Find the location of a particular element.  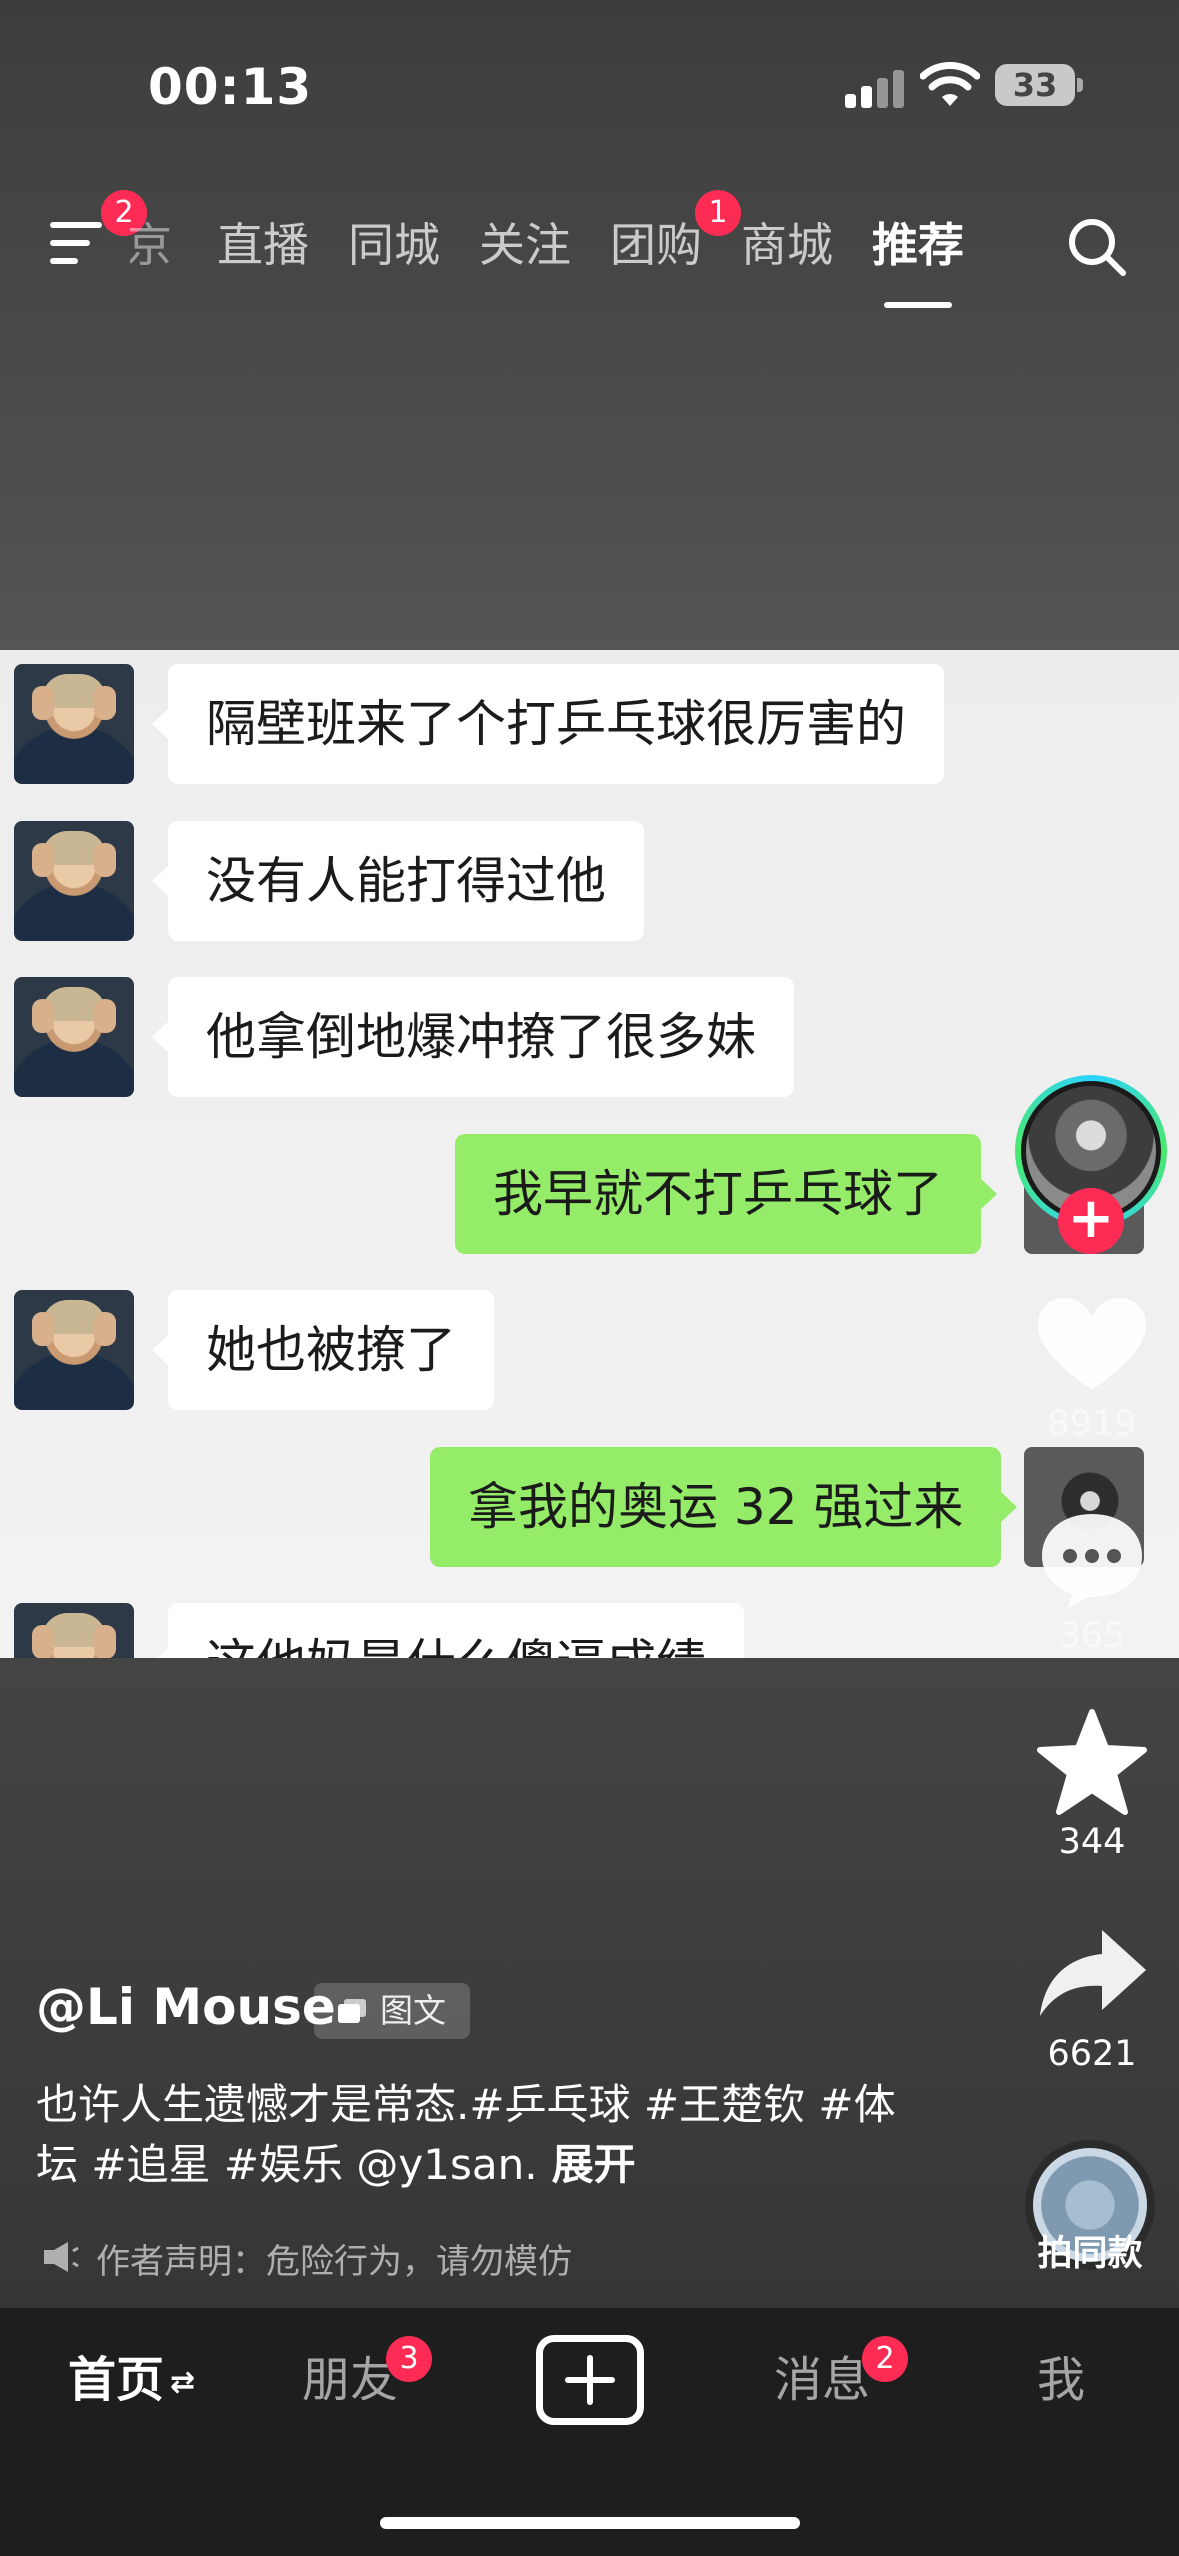

use-template-label: 拍同款 is located at coordinates (1090, 2250).